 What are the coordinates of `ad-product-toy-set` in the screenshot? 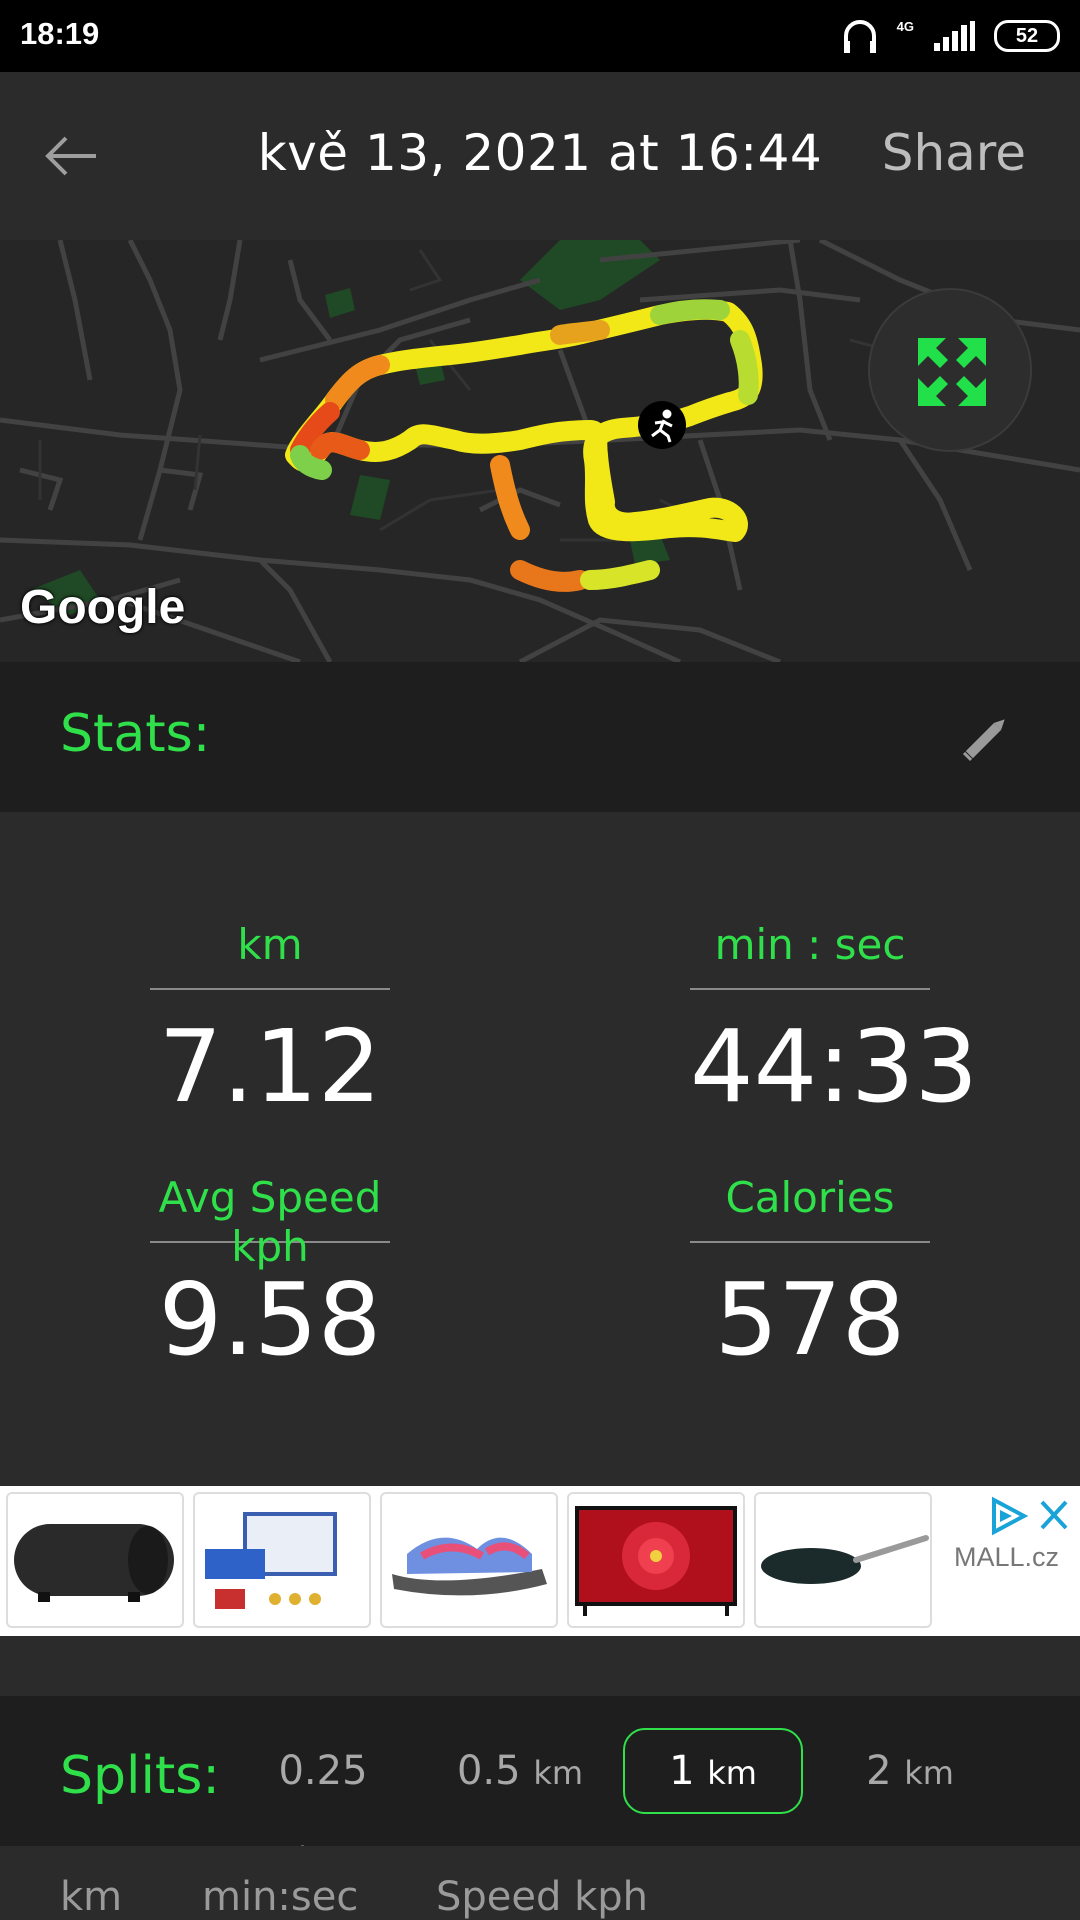 It's located at (282, 1560).